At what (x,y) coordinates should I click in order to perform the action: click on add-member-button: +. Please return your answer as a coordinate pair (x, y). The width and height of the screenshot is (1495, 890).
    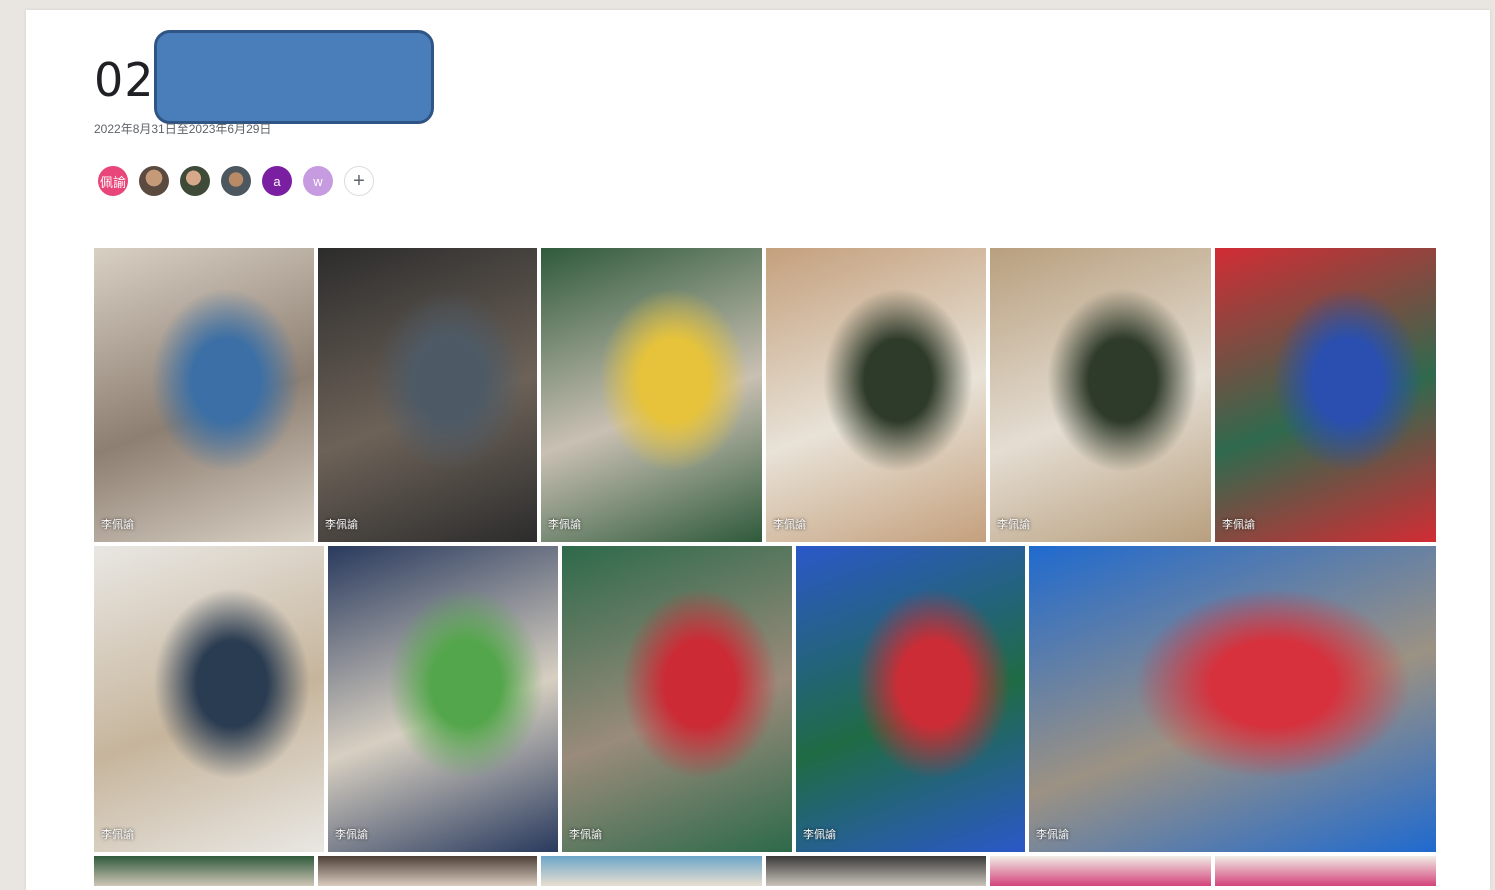
    Looking at the image, I should click on (359, 181).